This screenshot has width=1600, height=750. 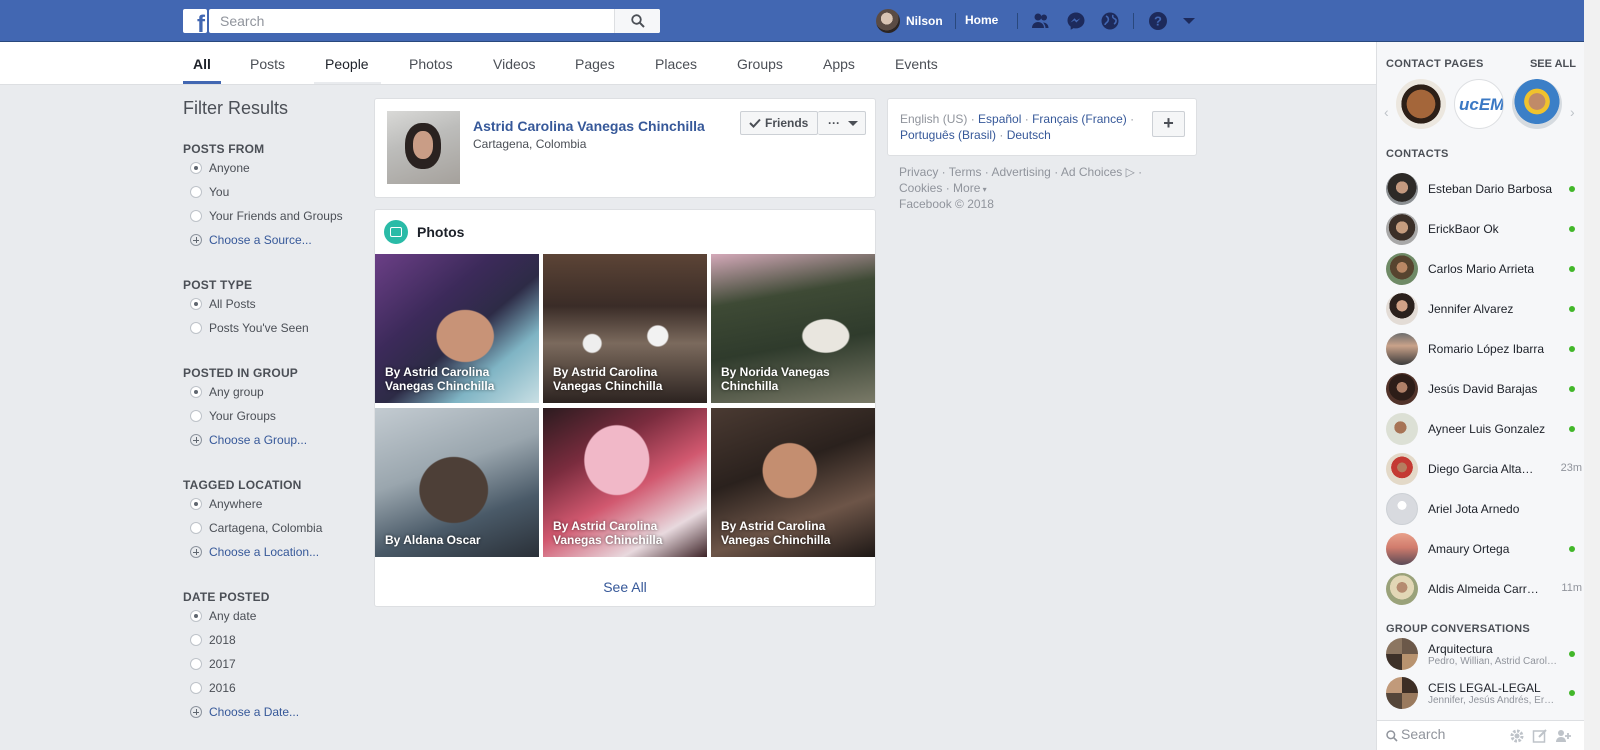 I want to click on profile-link: Nilson, so click(x=909, y=21).